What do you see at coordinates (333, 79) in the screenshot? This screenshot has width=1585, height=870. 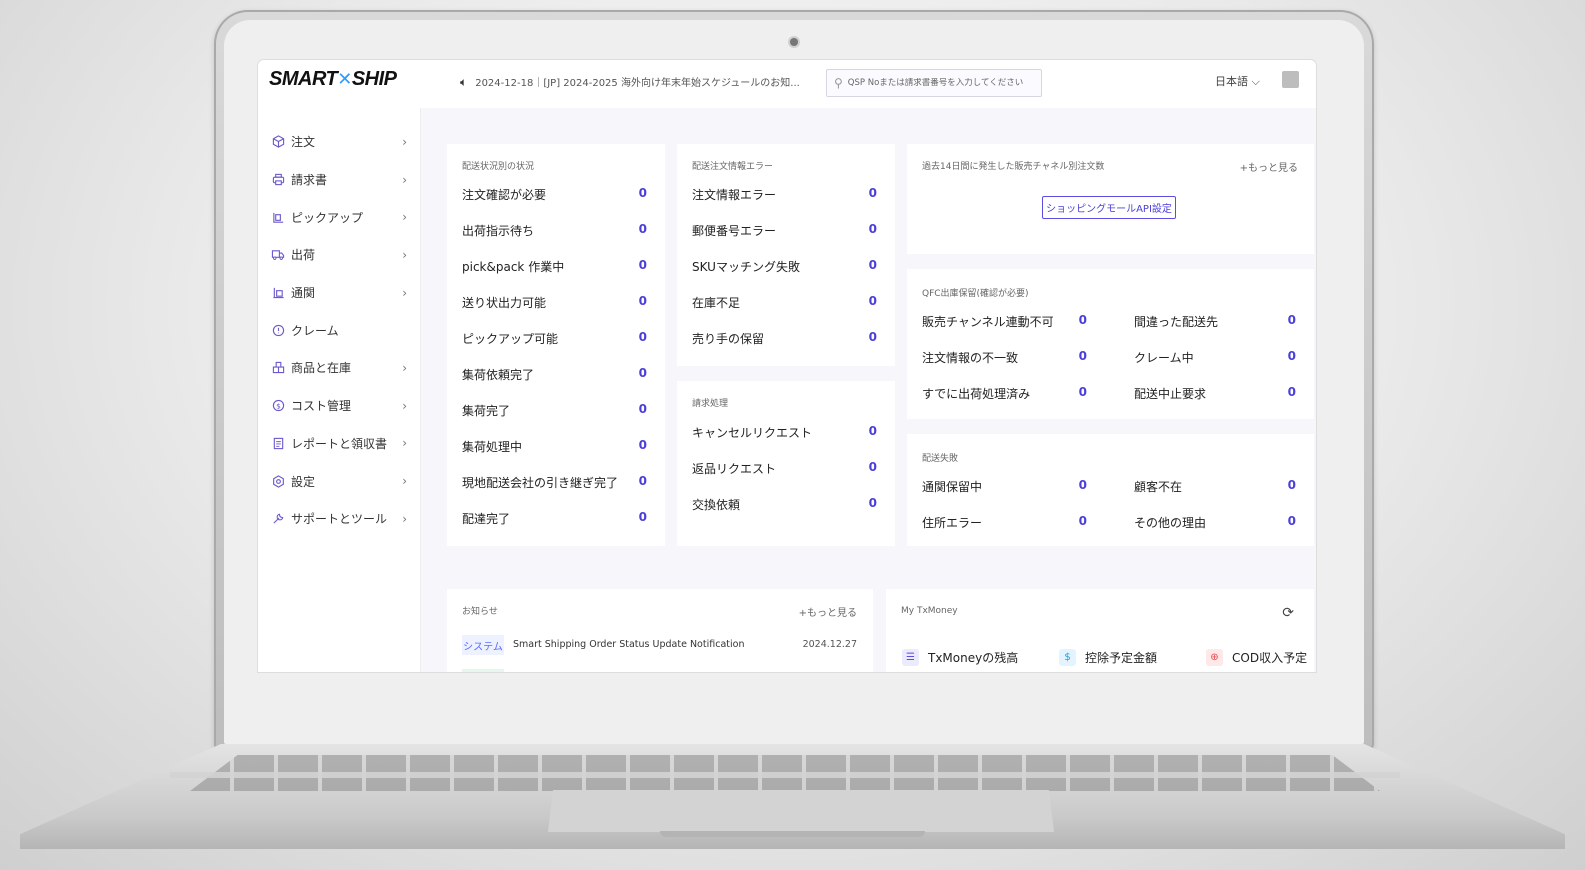 I see `brand-logo: SMART✕SHIP` at bounding box center [333, 79].